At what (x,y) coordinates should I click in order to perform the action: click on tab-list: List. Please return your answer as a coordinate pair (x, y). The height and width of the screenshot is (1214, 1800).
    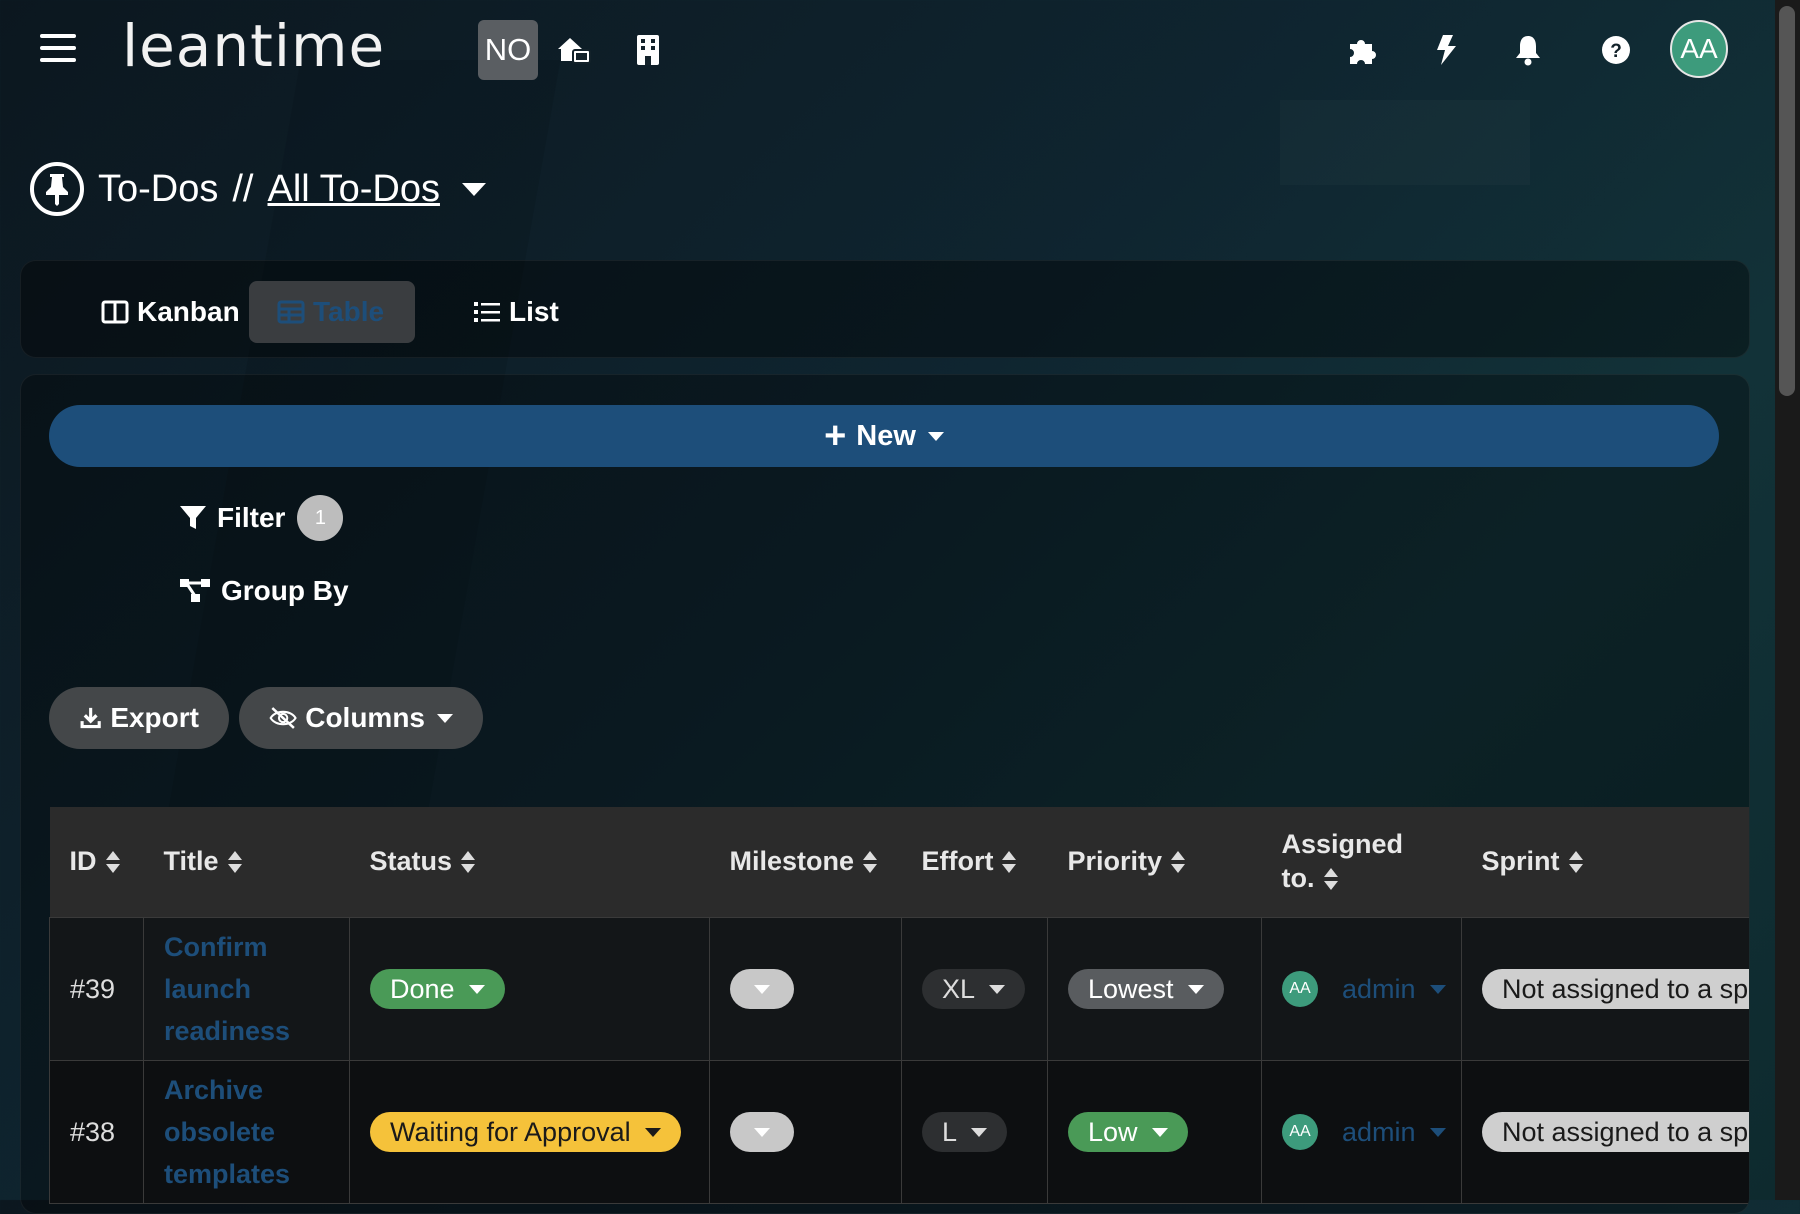
    Looking at the image, I should click on (516, 312).